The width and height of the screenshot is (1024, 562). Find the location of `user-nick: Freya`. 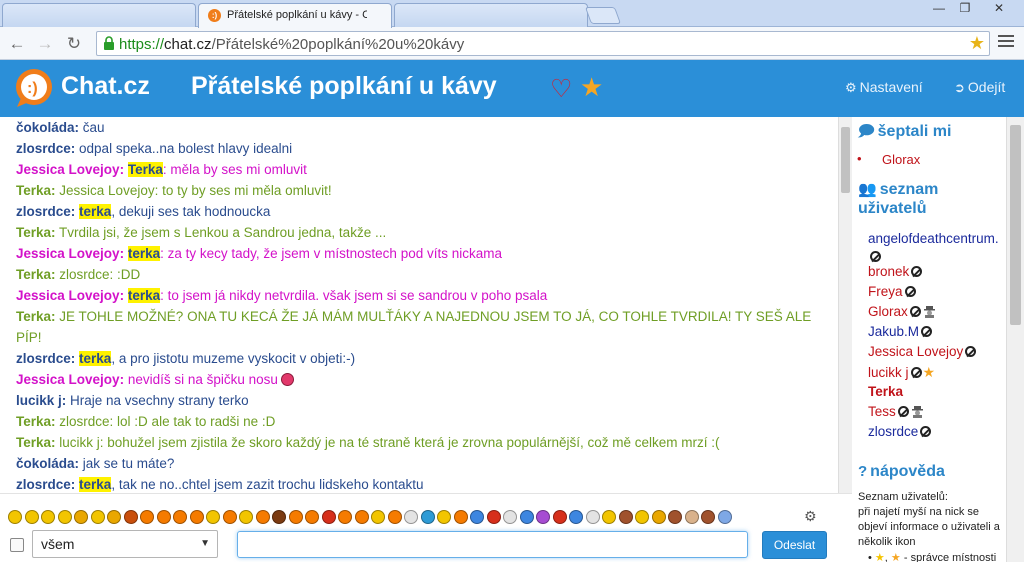

user-nick: Freya is located at coordinates (885, 291).